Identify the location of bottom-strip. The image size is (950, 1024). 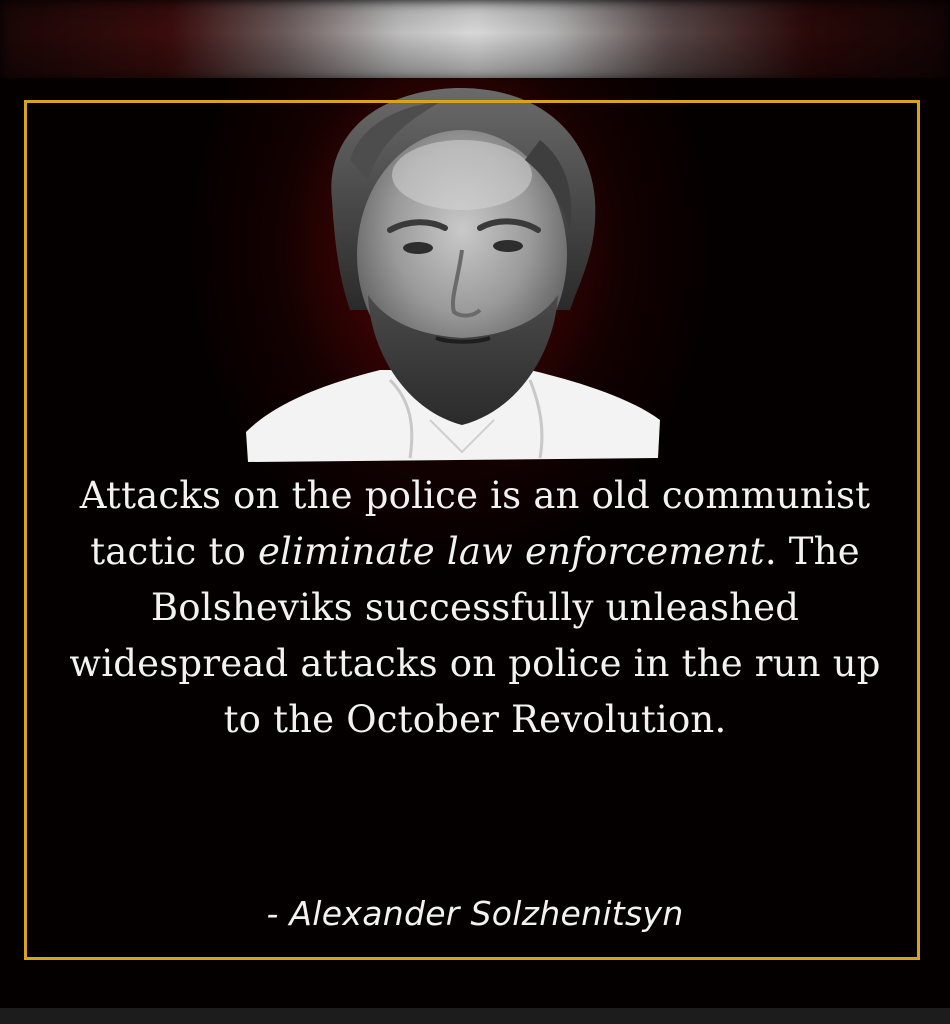
(475, 1016).